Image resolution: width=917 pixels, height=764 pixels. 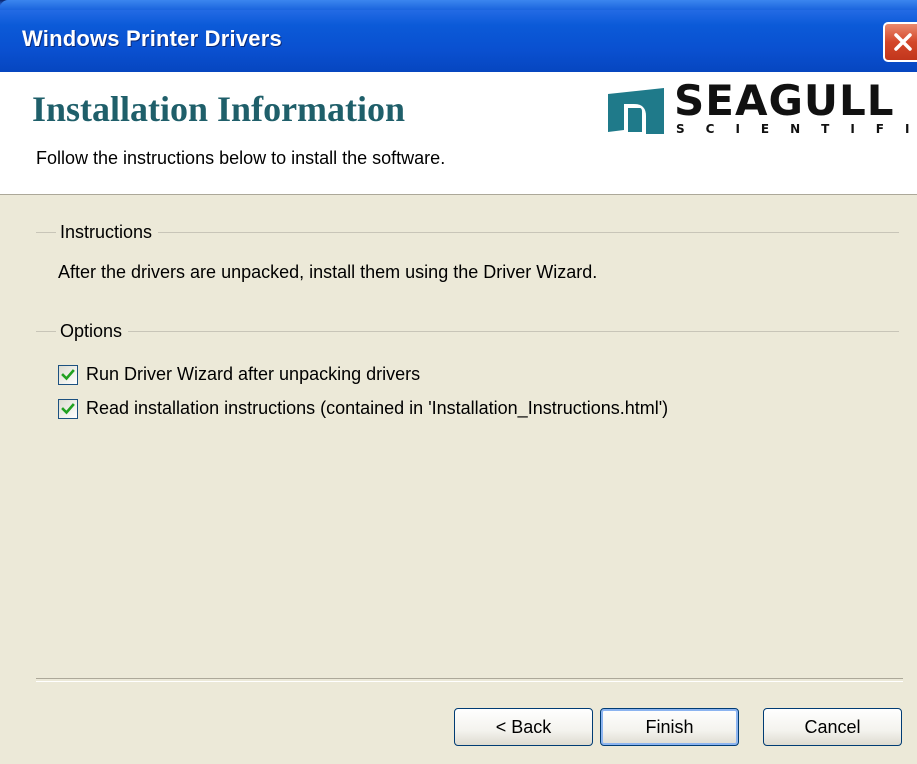 I want to click on instructions-group-header: Instructions, so click(x=467, y=232).